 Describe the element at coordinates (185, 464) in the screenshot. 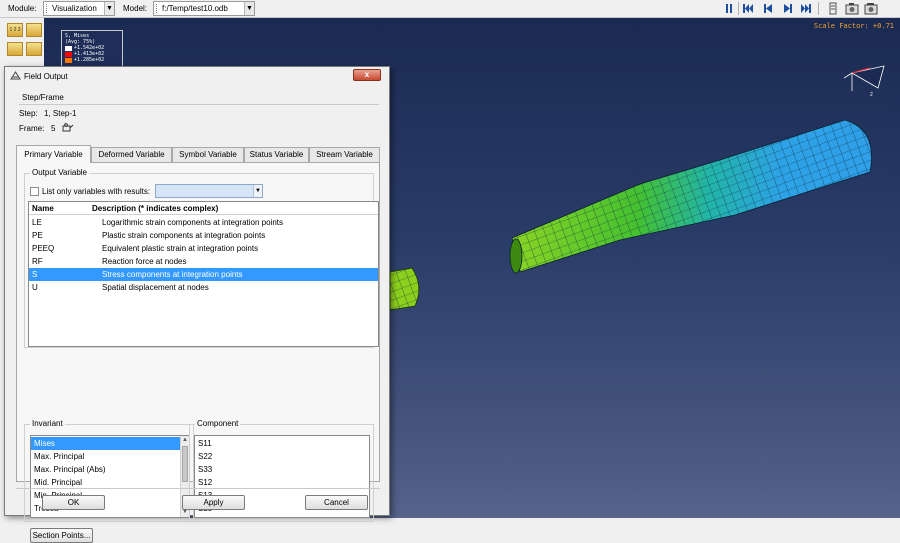

I see `scroll-thumb` at that location.